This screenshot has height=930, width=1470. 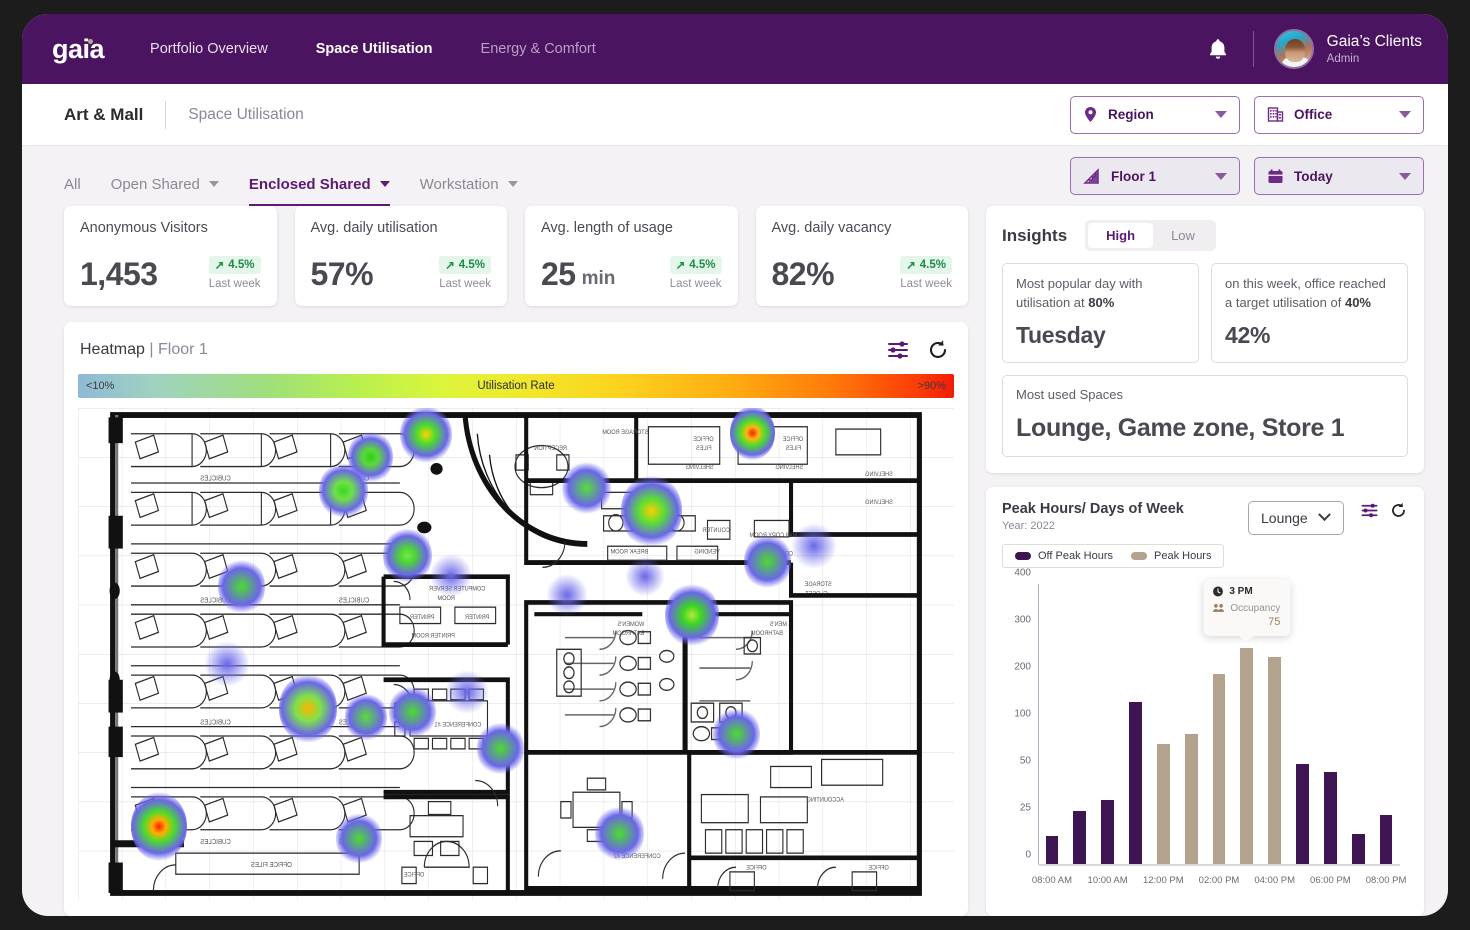 I want to click on gaia-logo: gaia, so click(x=78, y=49).